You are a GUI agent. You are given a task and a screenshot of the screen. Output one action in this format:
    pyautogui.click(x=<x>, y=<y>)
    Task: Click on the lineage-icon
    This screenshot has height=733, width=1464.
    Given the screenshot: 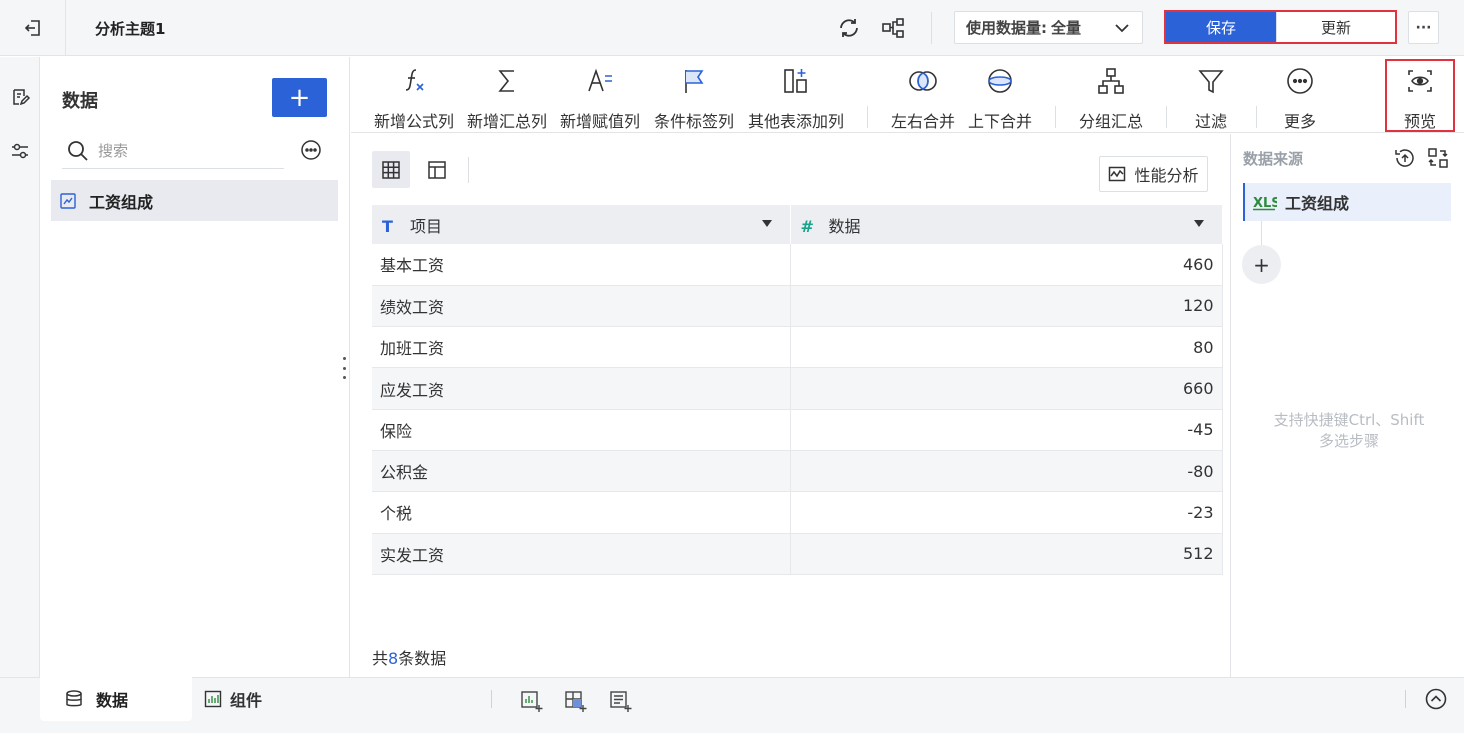 What is the action you would take?
    pyautogui.click(x=893, y=28)
    